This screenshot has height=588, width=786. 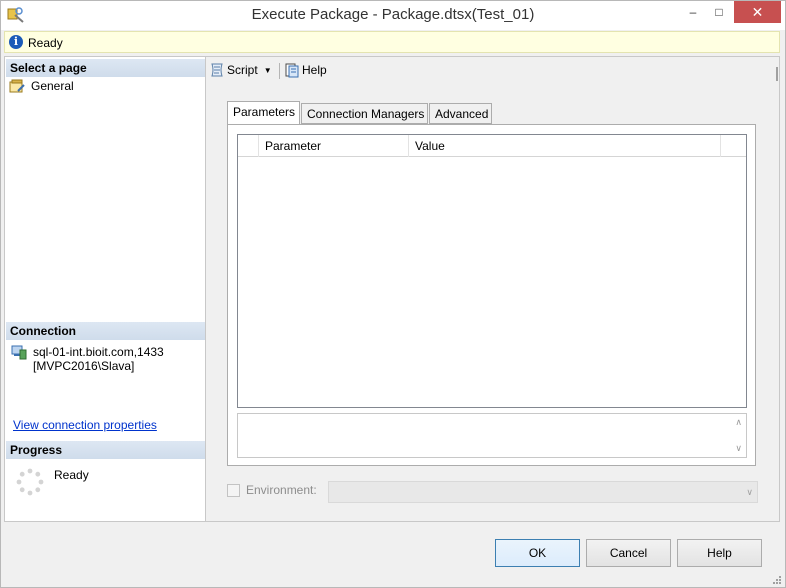 I want to click on scrollbar, so click(x=777, y=74).